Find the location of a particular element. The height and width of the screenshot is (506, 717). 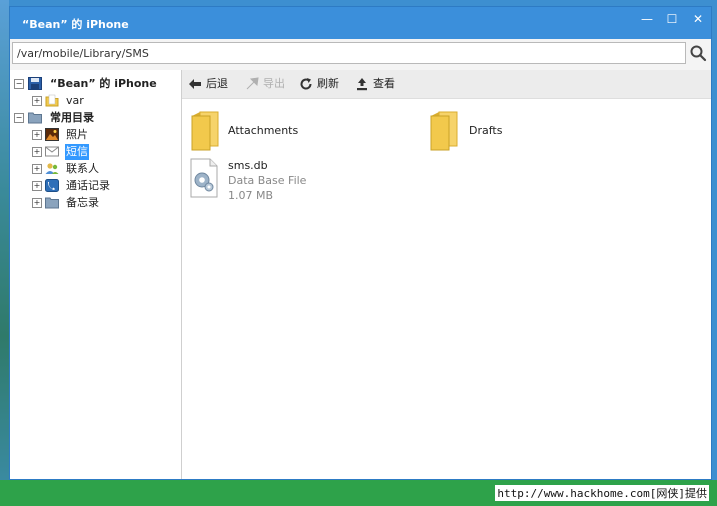

tree-item-device: − “Bean” 的 iPhone is located at coordinates (96, 84).